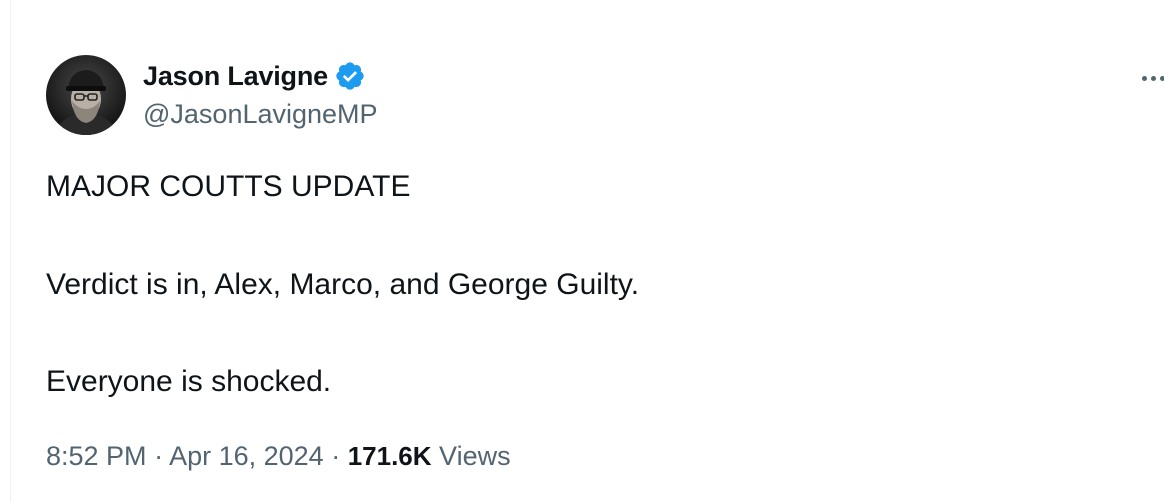 The width and height of the screenshot is (1164, 502). Describe the element at coordinates (260, 114) in the screenshot. I see `author-handle: @JasonLavigneMP` at that location.